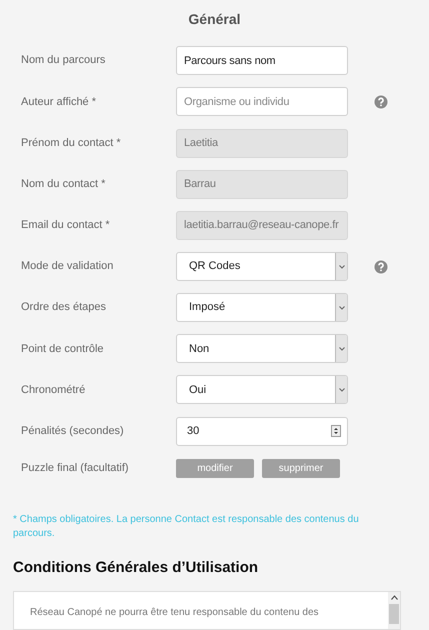 The image size is (429, 630). I want to click on terms-text: Réseau Canopé ne pourra être tenu responsable du contenu des, so click(174, 613).